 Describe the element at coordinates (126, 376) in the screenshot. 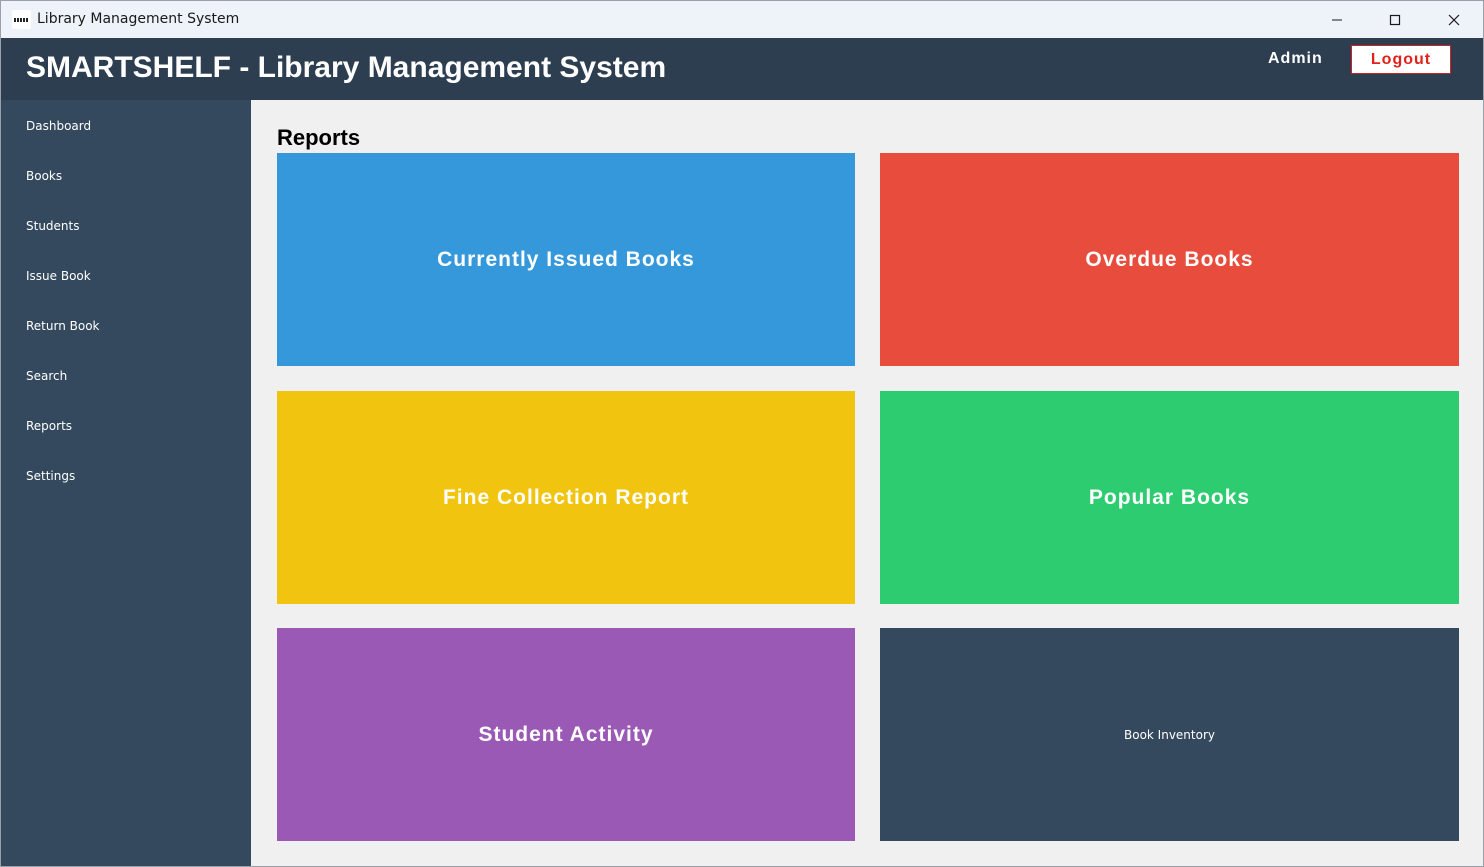

I see `sidebar-item-search: Search` at that location.